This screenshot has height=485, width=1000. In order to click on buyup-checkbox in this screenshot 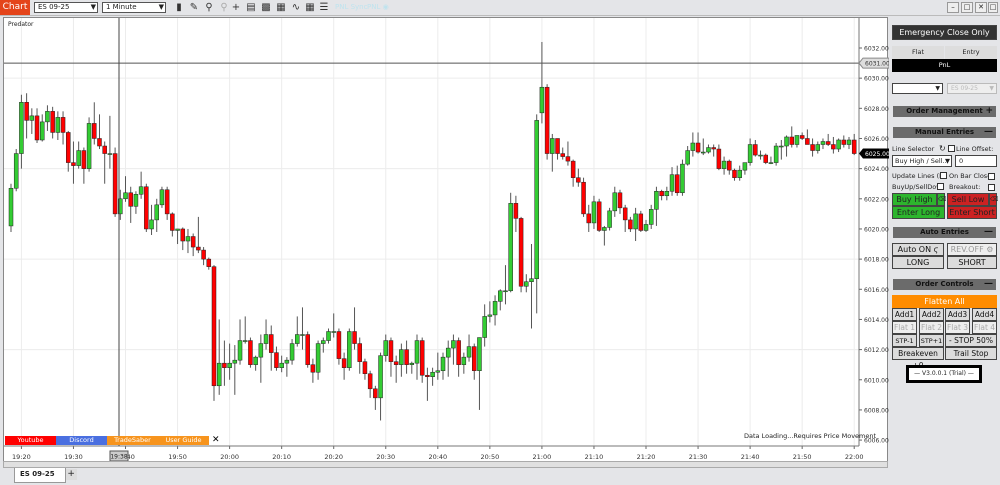, I will do `click(940, 186)`.